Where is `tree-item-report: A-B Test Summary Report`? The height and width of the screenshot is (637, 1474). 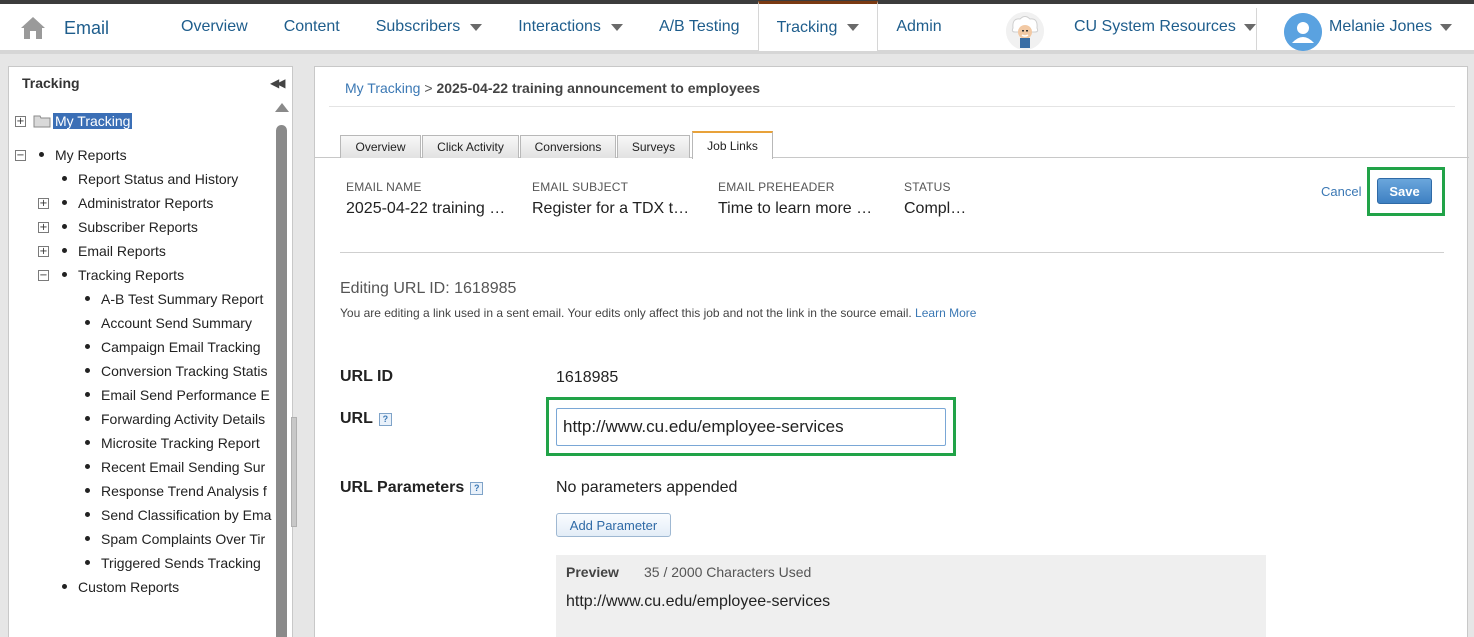 tree-item-report: A-B Test Summary Report is located at coordinates (182, 299).